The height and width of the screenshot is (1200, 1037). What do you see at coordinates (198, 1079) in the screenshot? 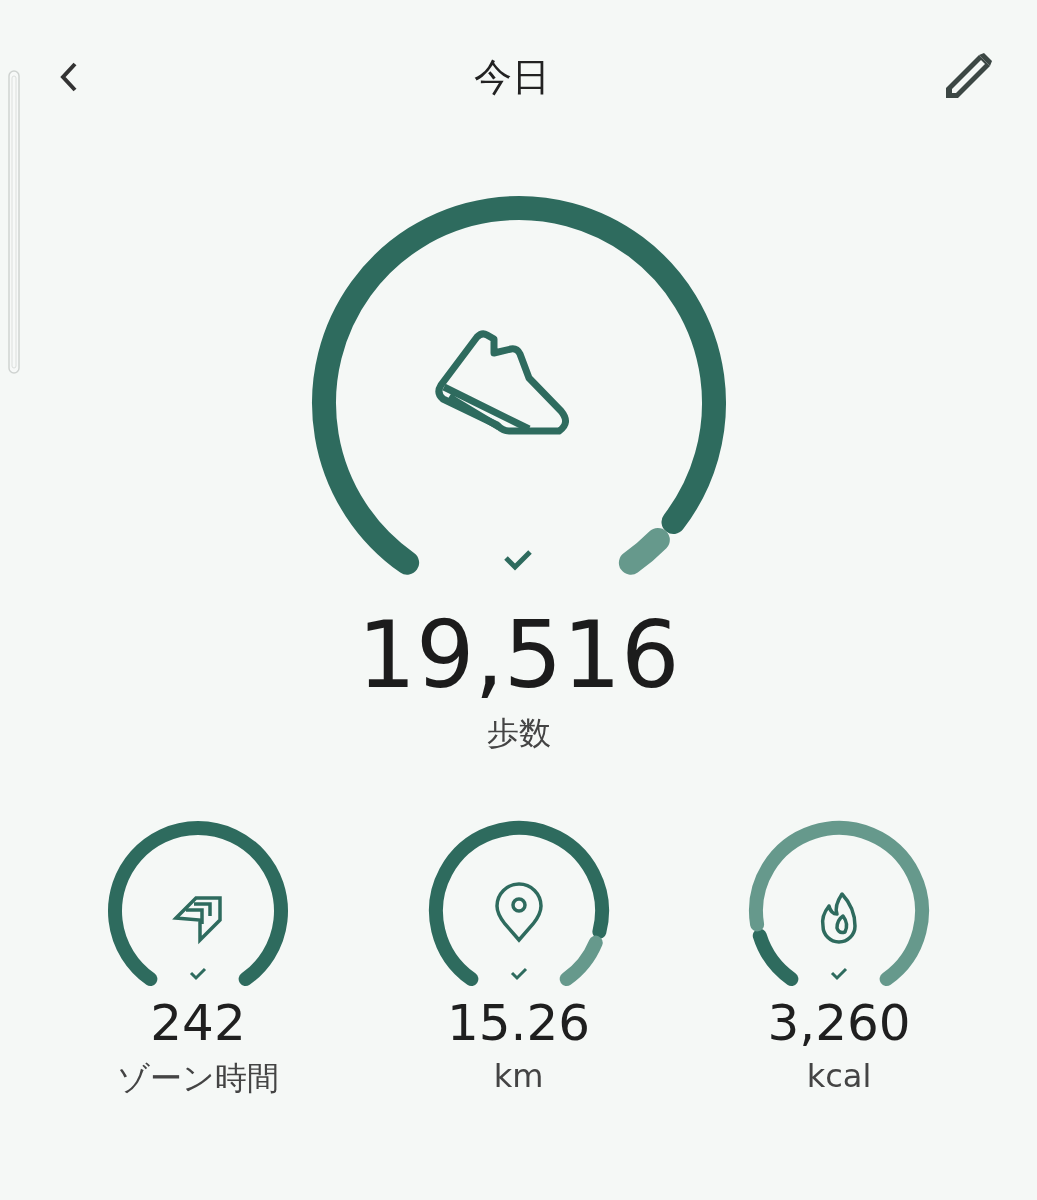
I see `metric-label: ゾーン時間` at bounding box center [198, 1079].